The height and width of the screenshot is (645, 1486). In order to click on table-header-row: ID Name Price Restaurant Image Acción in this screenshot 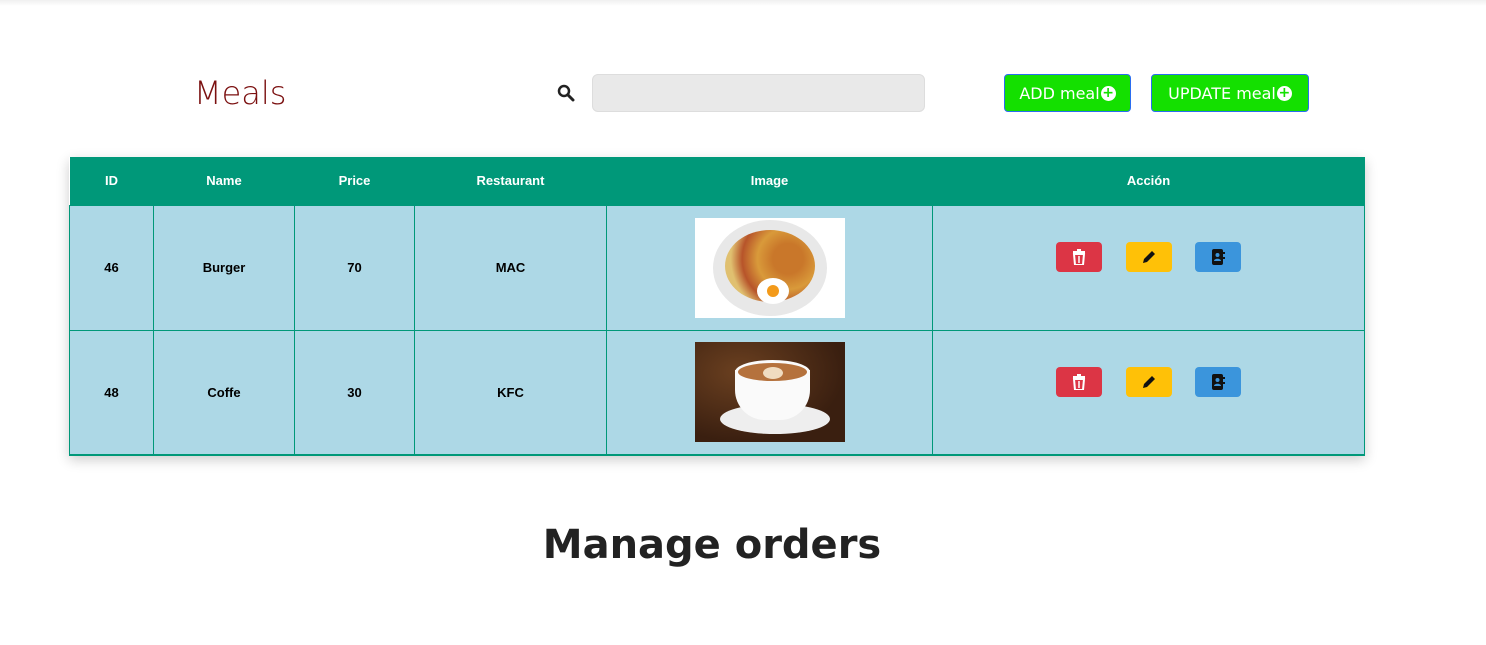, I will do `click(717, 181)`.